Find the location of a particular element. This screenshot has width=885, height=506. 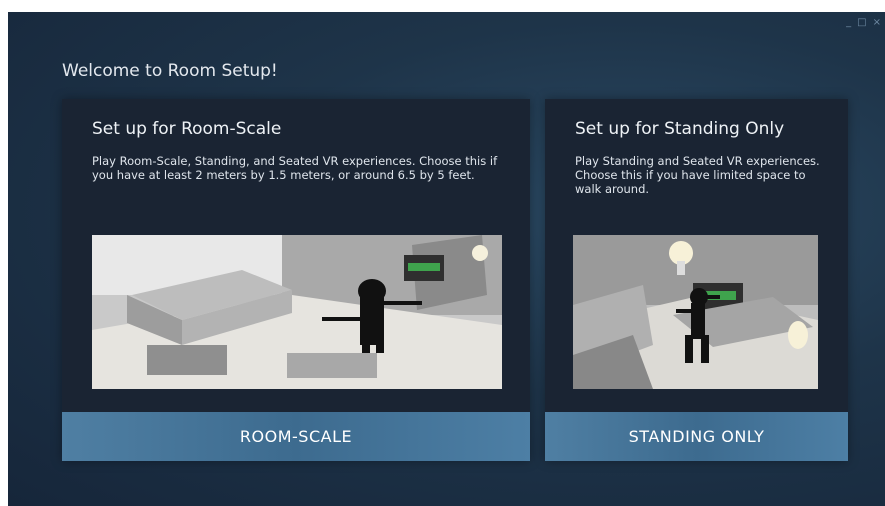

maximize-icon: □ is located at coordinates (861, 23).